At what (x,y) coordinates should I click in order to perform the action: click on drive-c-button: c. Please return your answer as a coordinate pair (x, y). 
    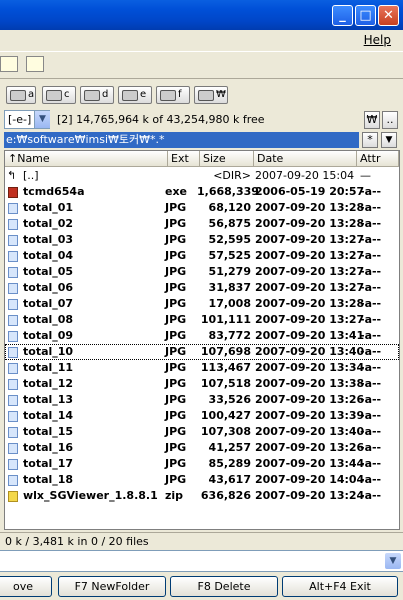
    Looking at the image, I should click on (59, 95).